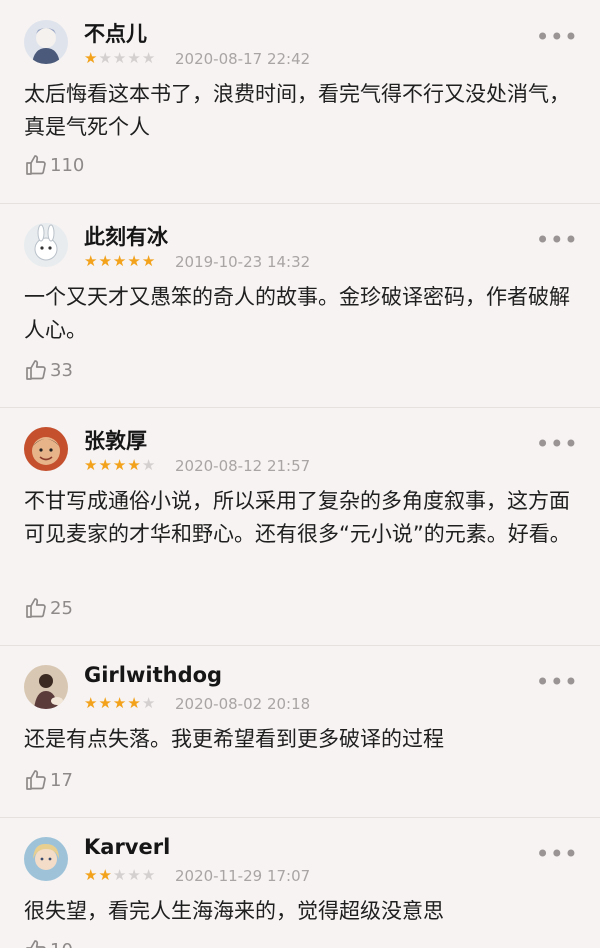 This screenshot has height=948, width=600. Describe the element at coordinates (243, 466) in the screenshot. I see `review-date: 2020-08-12 21:57` at that location.